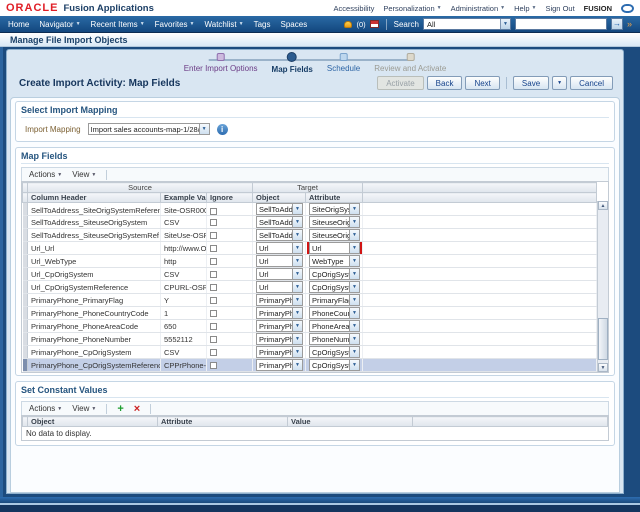  I want to click on map-field-row: Url_Url http://www.OneSA1x Url ▼, so click(309, 248).